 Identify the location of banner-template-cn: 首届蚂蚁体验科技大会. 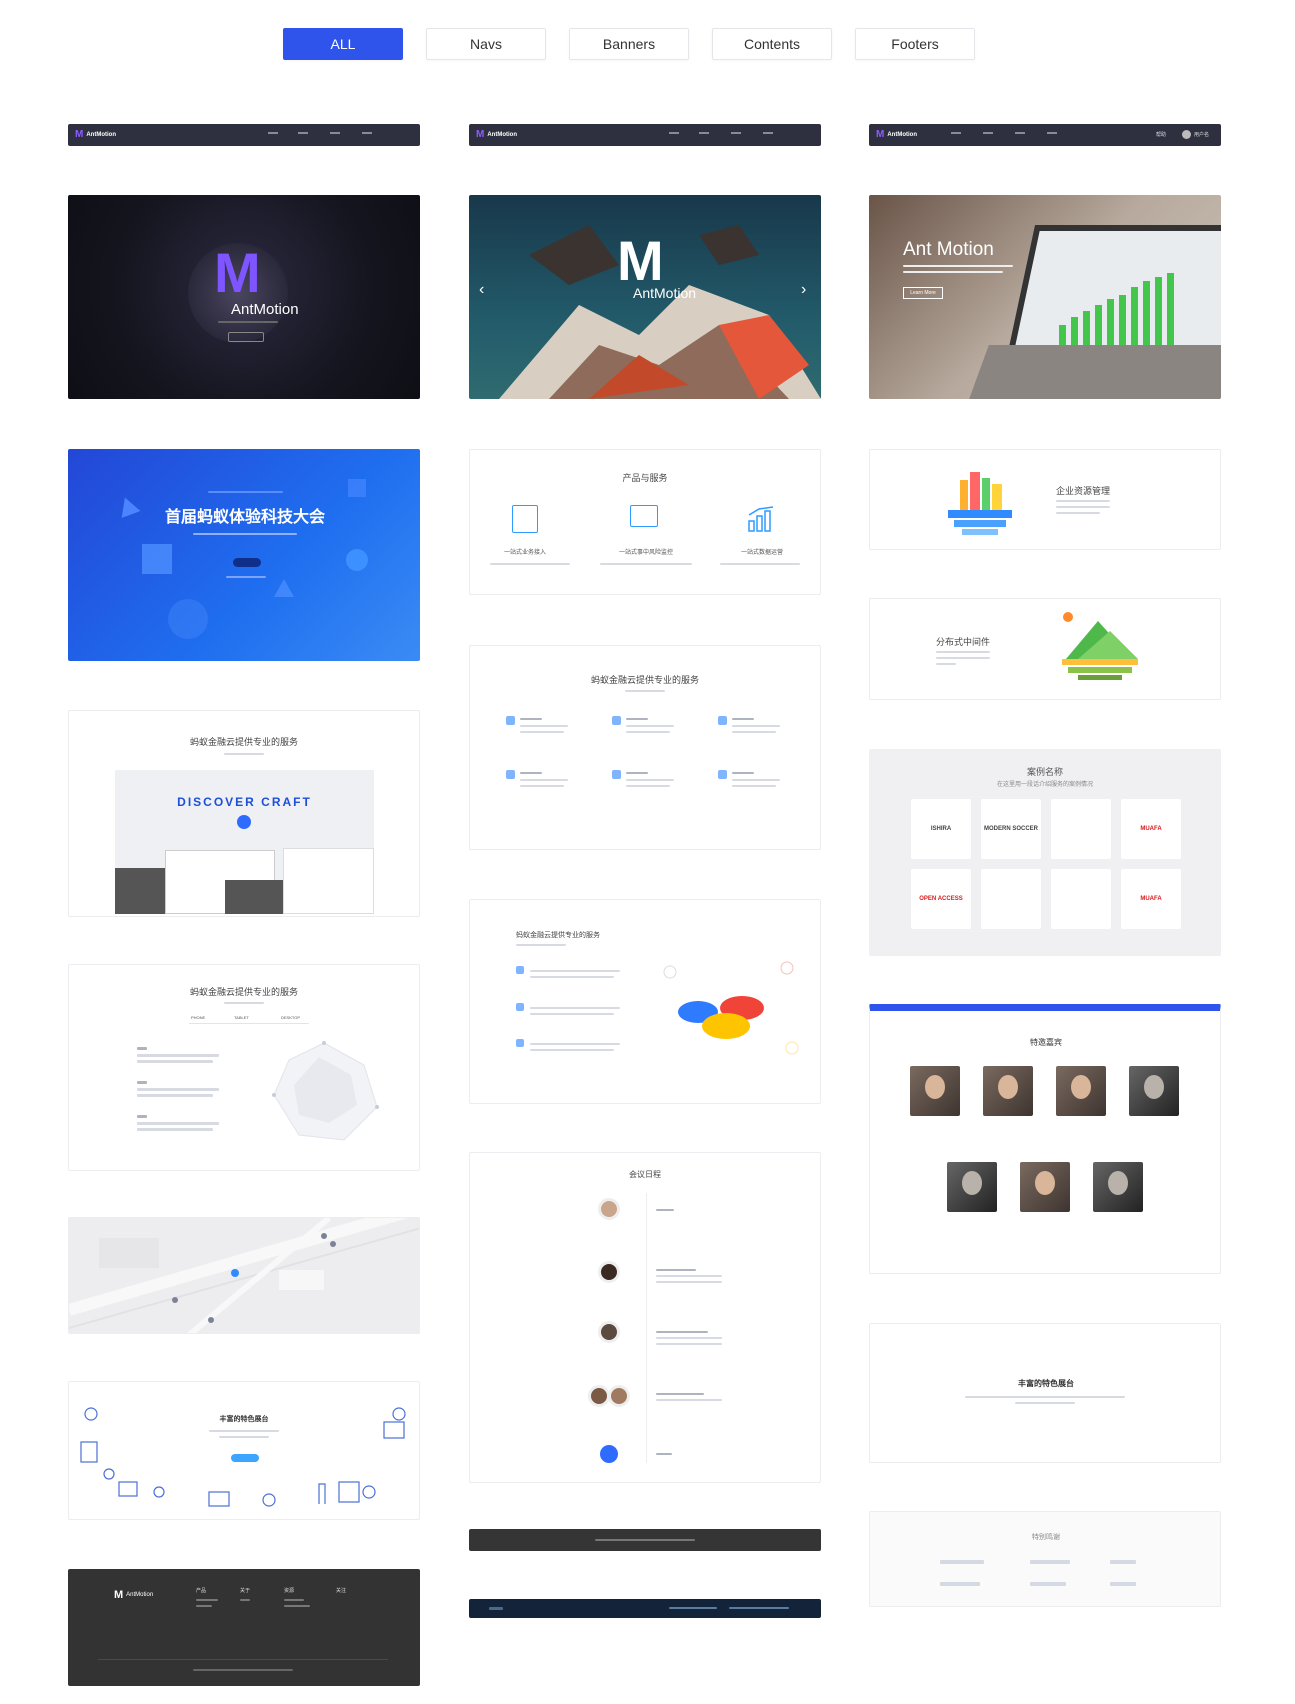
(244, 555).